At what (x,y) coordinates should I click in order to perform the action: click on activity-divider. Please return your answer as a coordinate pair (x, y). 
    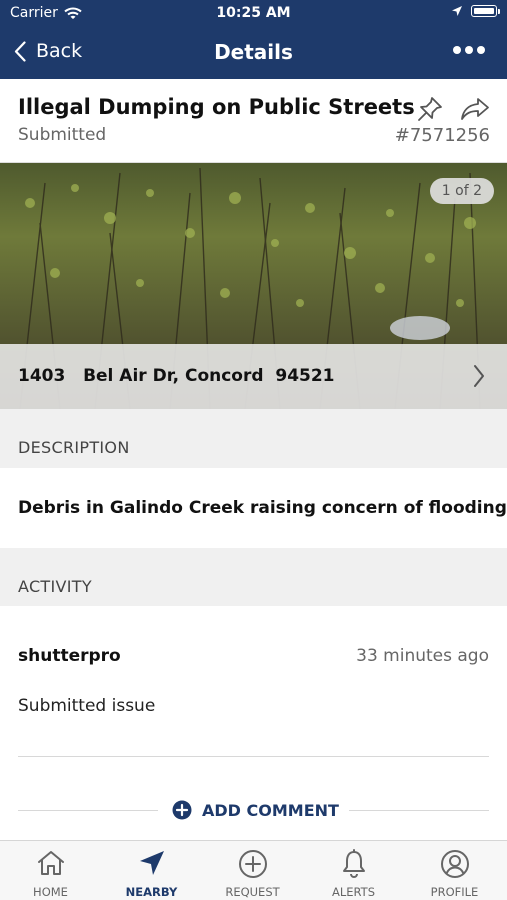
    Looking at the image, I should click on (253, 756).